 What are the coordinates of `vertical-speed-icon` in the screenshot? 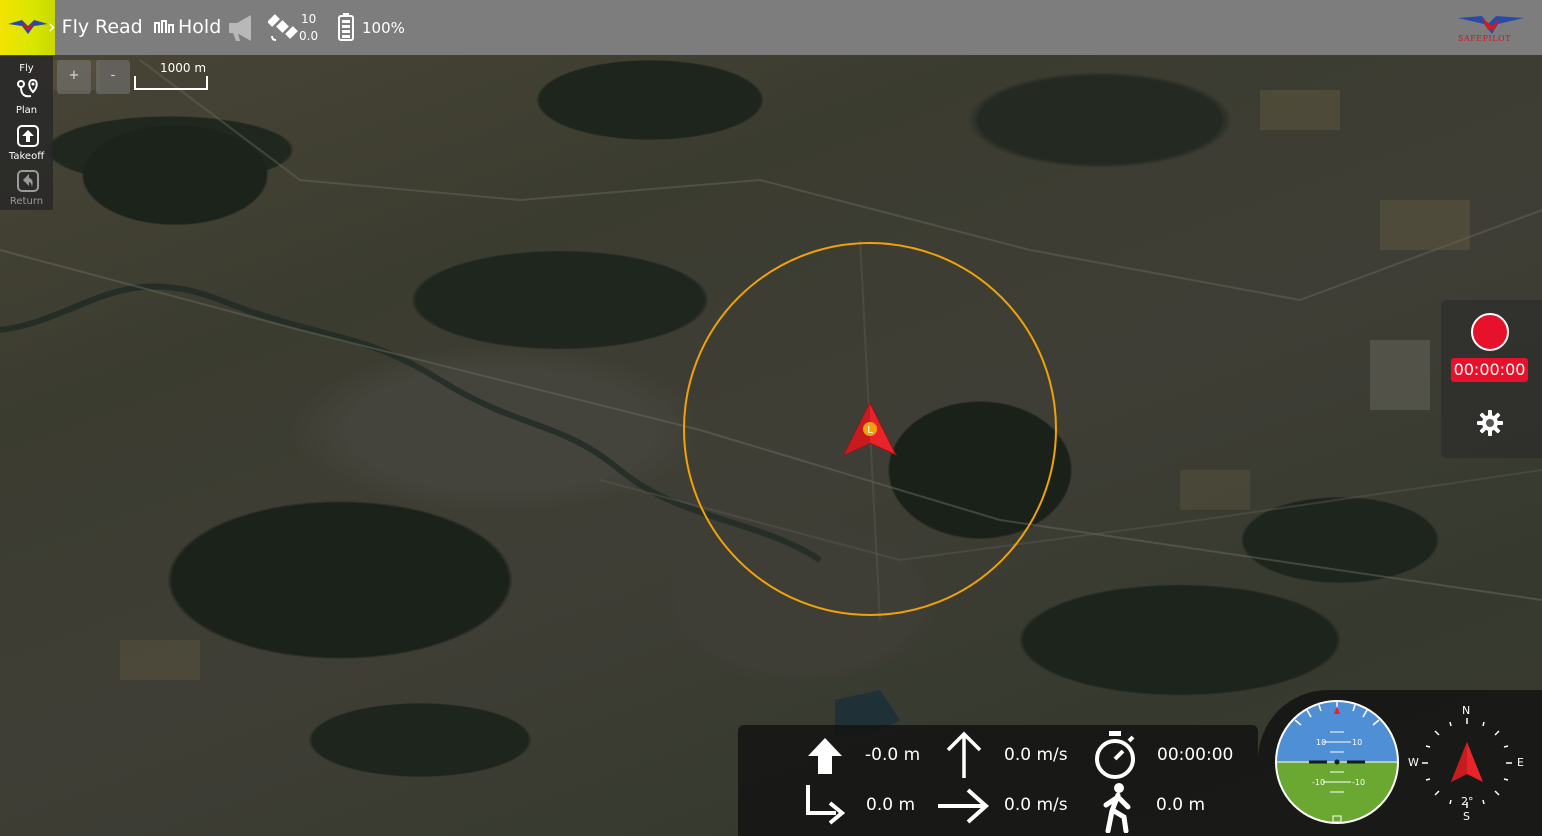 It's located at (964, 754).